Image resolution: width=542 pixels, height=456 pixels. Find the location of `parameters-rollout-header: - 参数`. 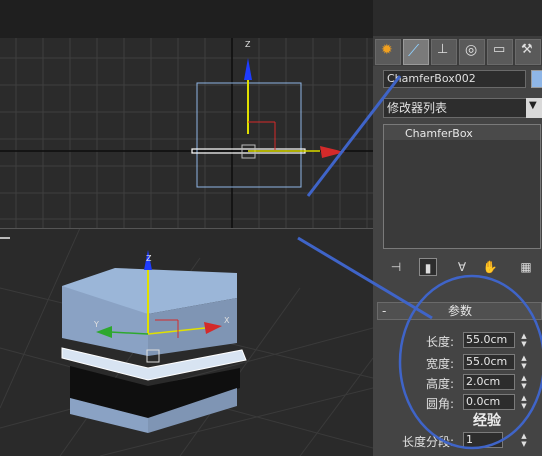

parameters-rollout-header: - 参数 is located at coordinates (459, 311).